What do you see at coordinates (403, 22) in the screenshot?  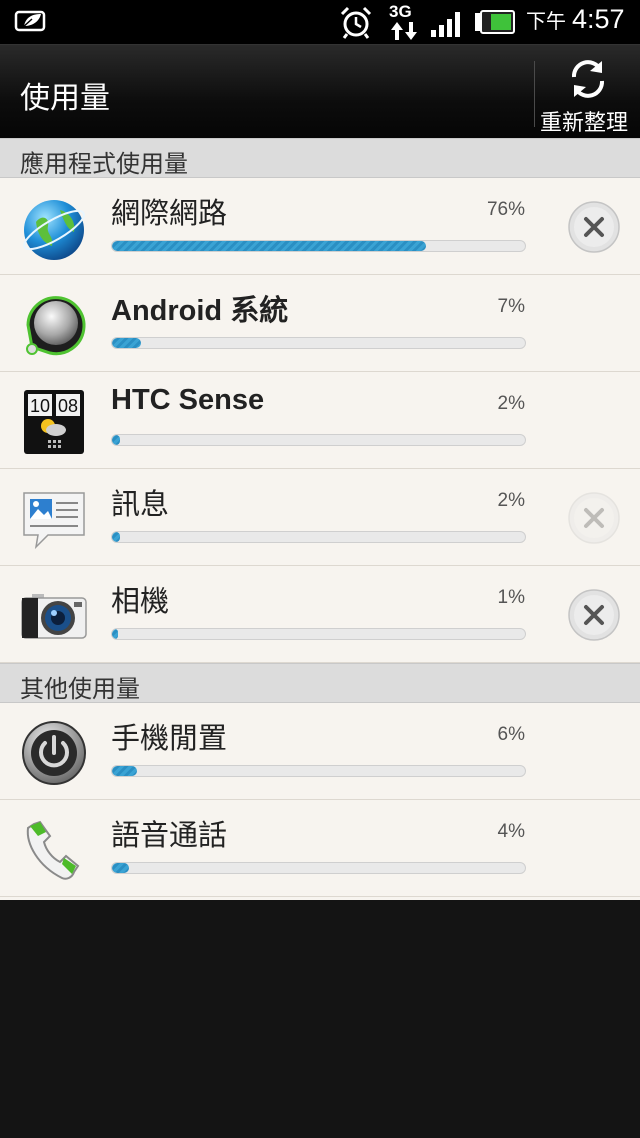 I see `network-3g-icon: 3G` at bounding box center [403, 22].